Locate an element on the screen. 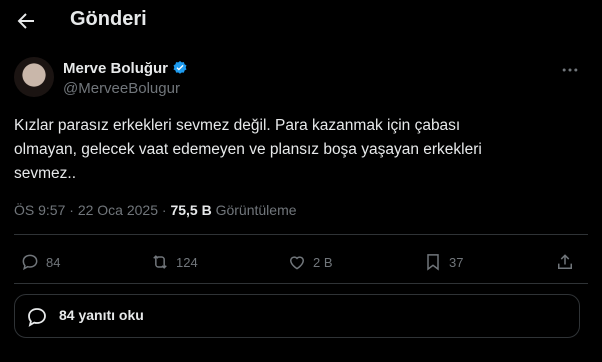 Image resolution: width=602 pixels, height=362 pixels. page-title: Gönderi is located at coordinates (108, 19).